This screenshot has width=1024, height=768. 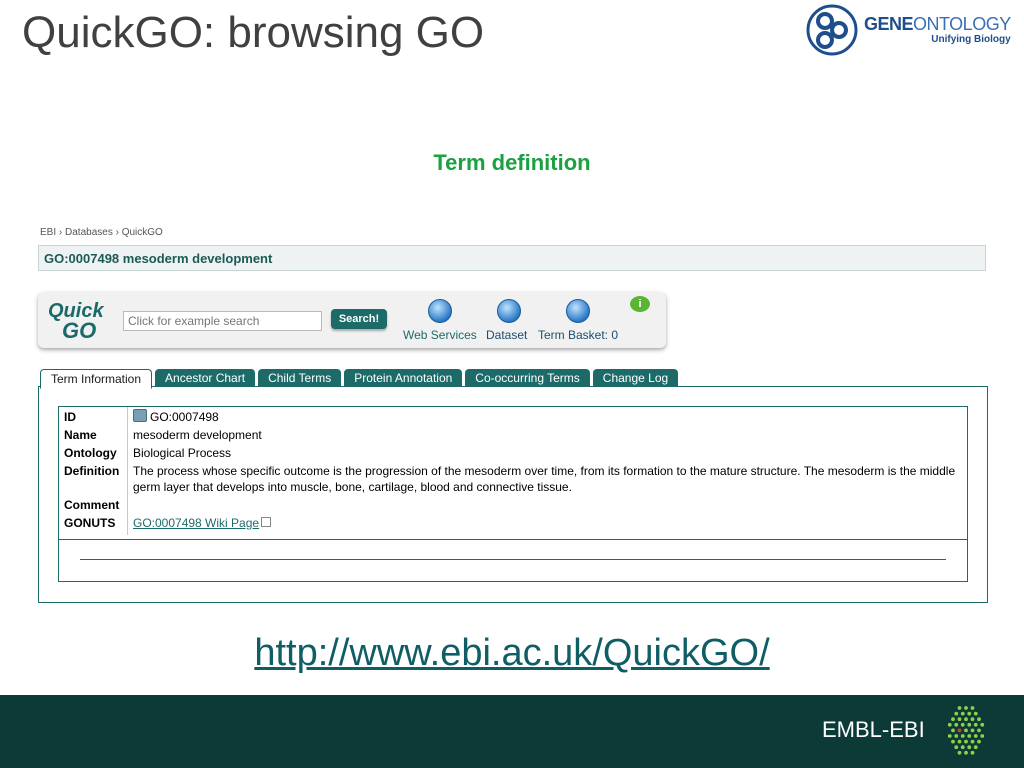 I want to click on id-cell: GO:0007498, so click(x=548, y=416).